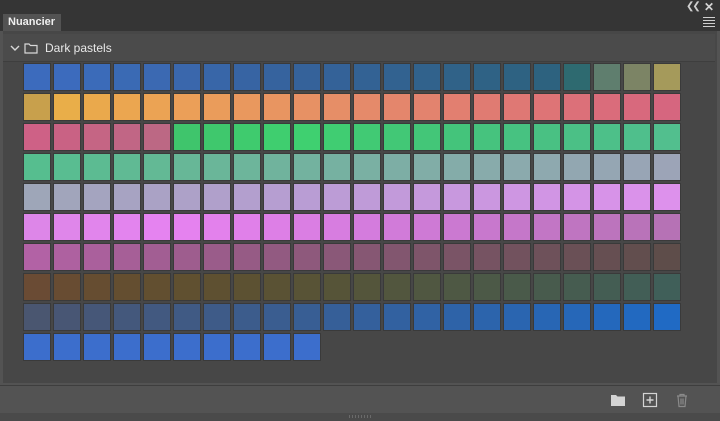 The width and height of the screenshot is (720, 421). I want to click on add-icon, so click(650, 400).